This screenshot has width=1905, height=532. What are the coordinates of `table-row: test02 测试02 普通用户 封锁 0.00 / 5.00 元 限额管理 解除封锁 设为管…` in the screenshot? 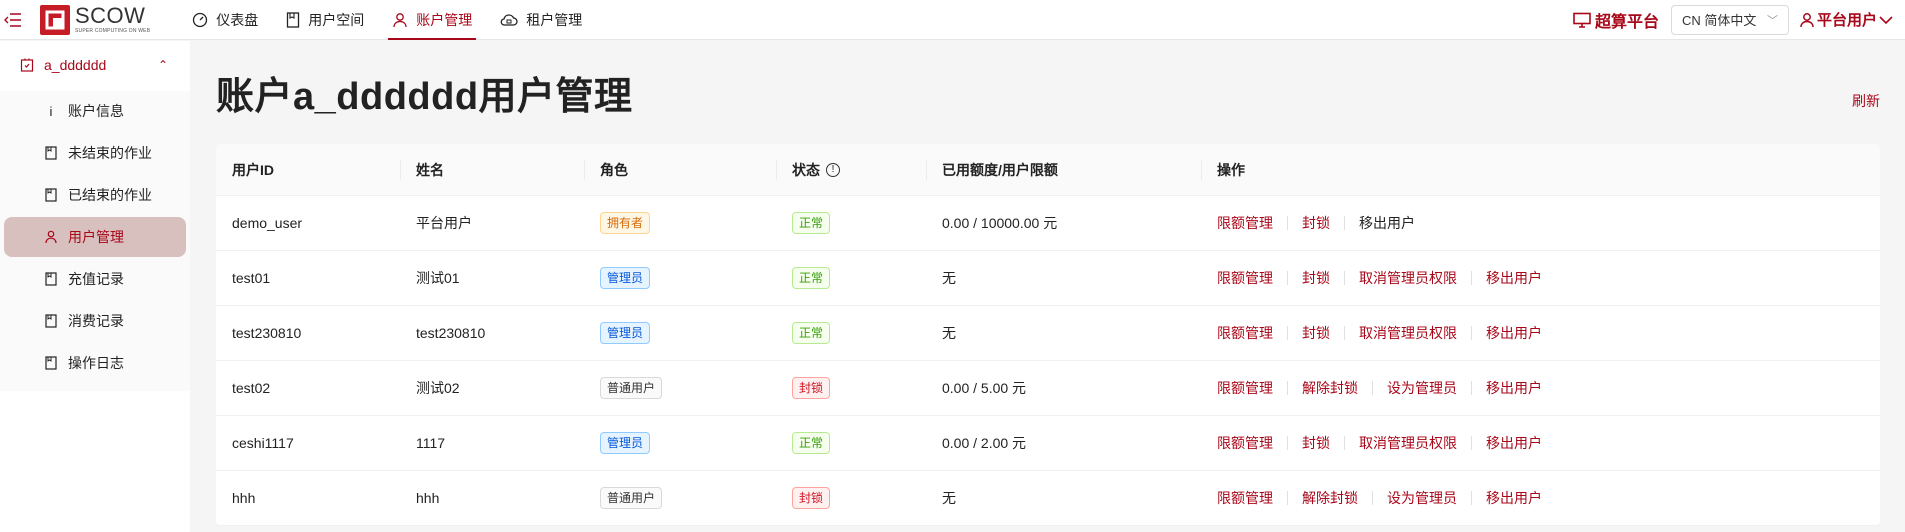 It's located at (1048, 388).